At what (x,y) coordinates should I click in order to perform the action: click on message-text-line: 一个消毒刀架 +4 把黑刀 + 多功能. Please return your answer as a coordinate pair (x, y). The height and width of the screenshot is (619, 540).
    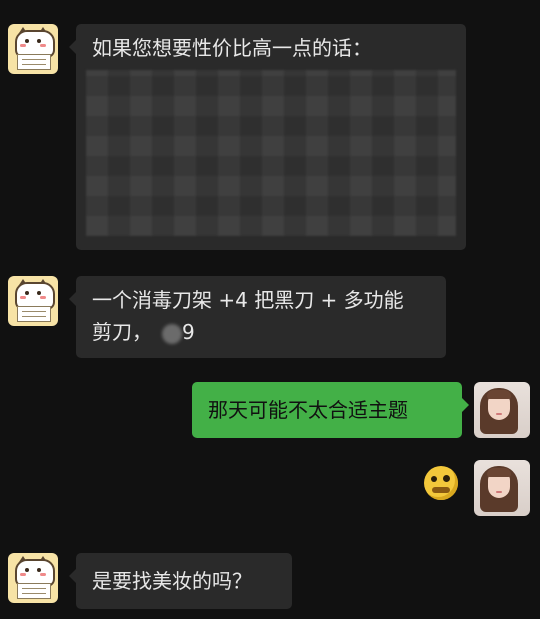
    Looking at the image, I should click on (248, 300).